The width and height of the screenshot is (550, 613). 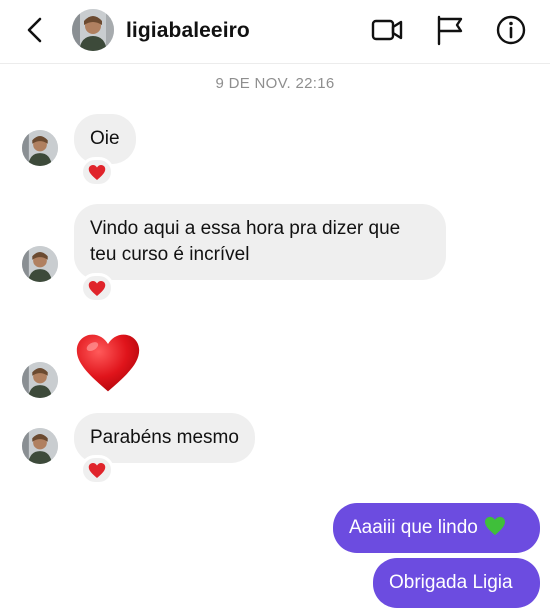 What do you see at coordinates (170, 254) in the screenshot?
I see `message-text-line: teu curso é incrível` at bounding box center [170, 254].